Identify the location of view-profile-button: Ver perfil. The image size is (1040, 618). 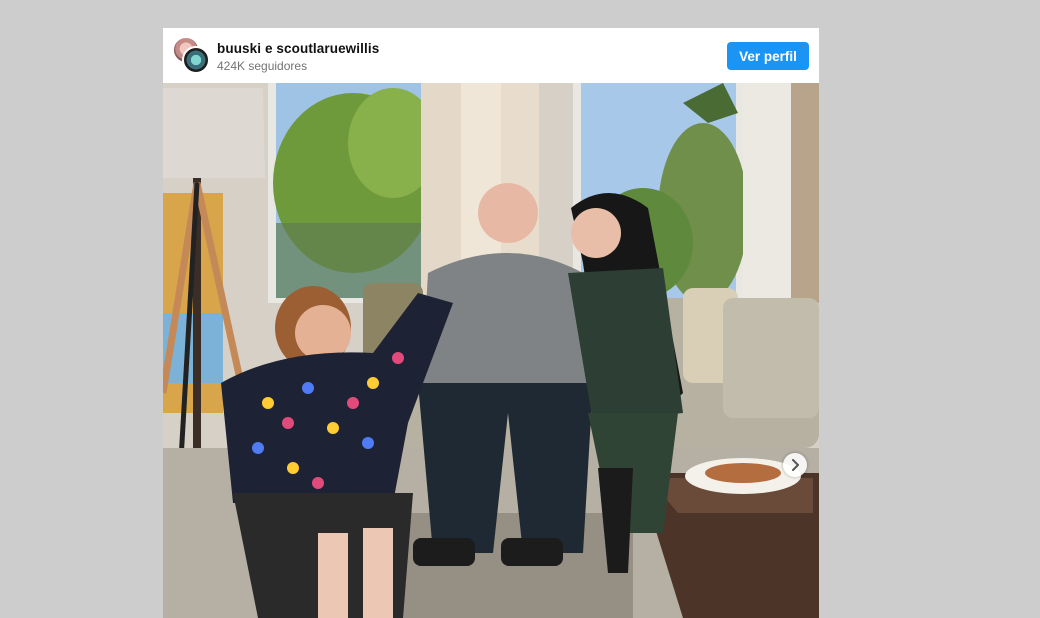
(768, 56).